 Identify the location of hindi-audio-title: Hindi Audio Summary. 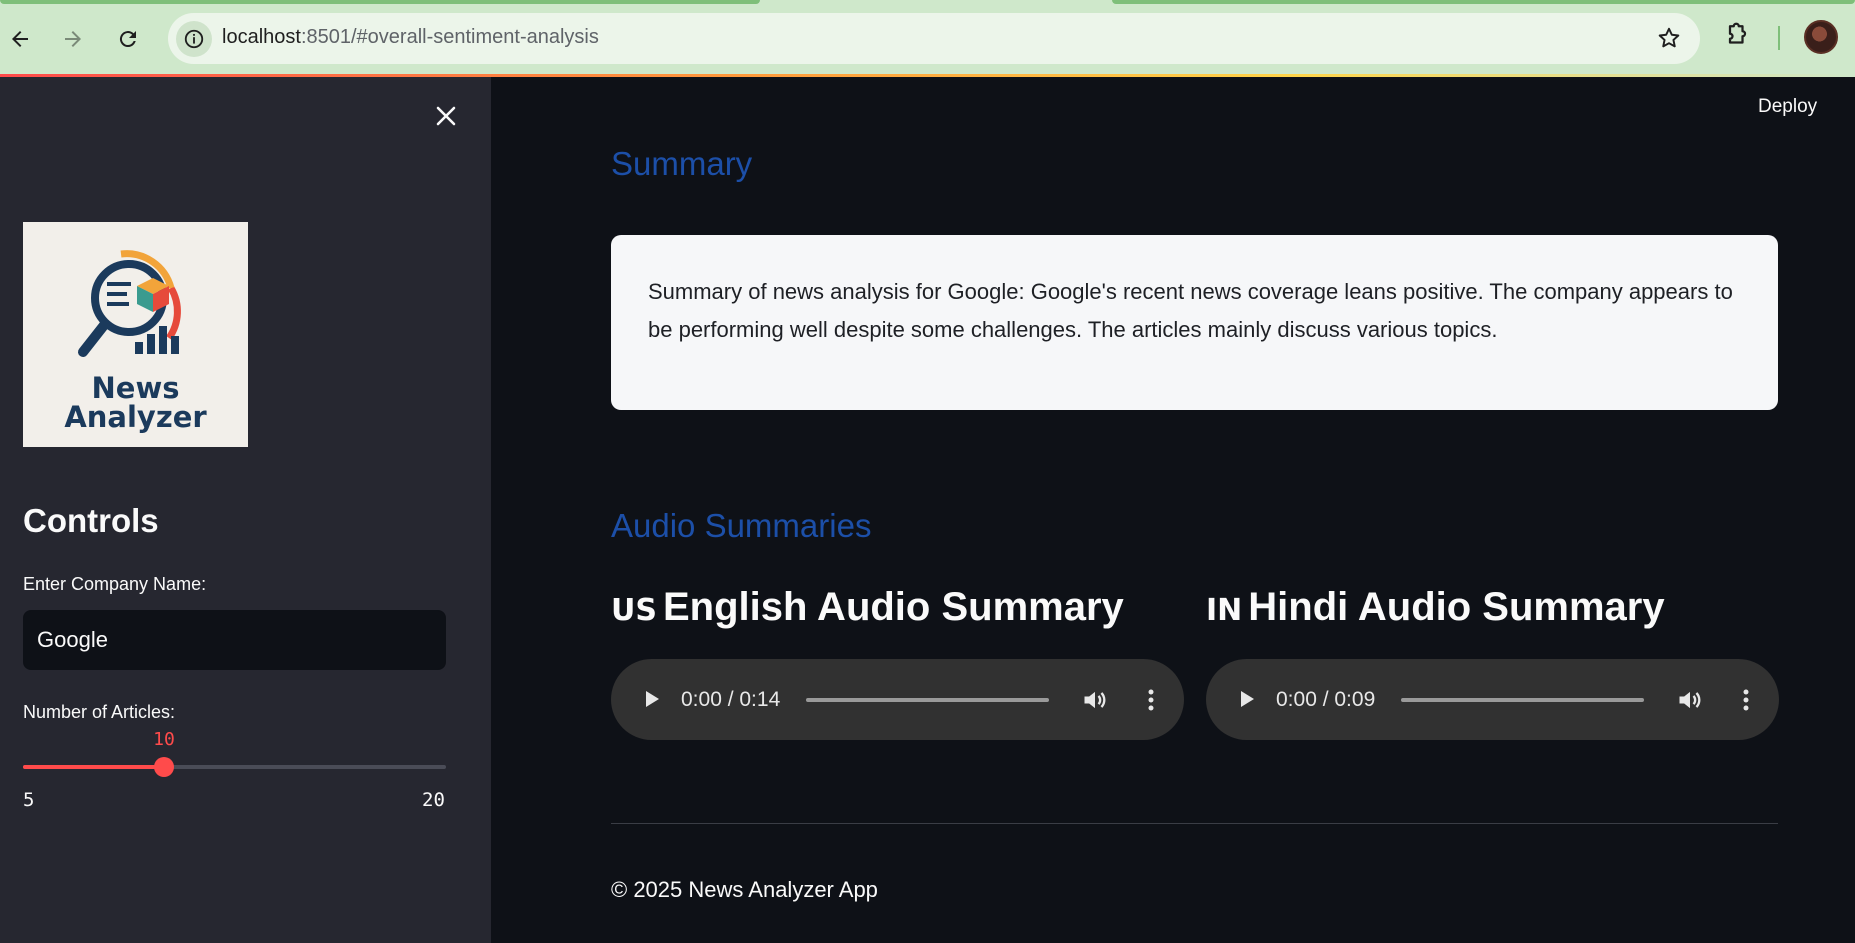
(1456, 607).